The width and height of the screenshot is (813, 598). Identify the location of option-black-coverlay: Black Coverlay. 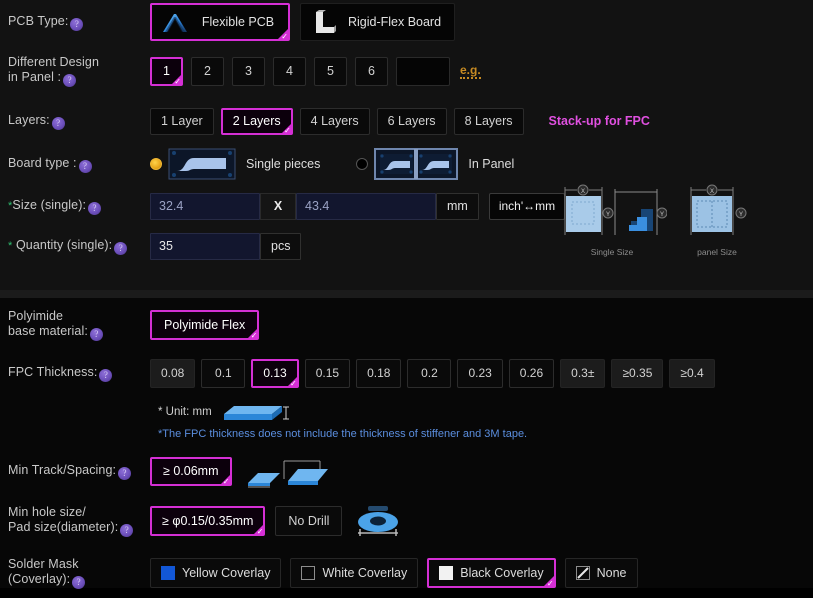
(491, 573).